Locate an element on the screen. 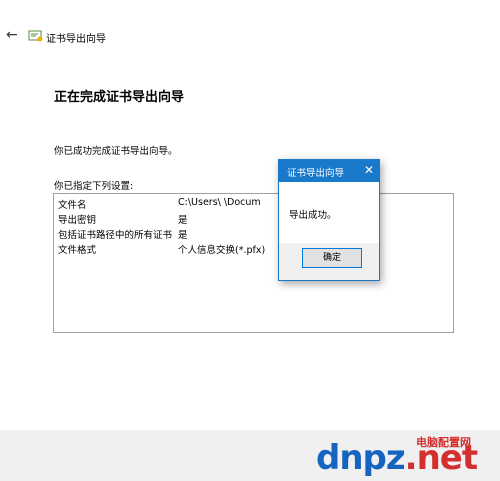 The width and height of the screenshot is (500, 481). dialog-footer: 确定 is located at coordinates (329, 261).